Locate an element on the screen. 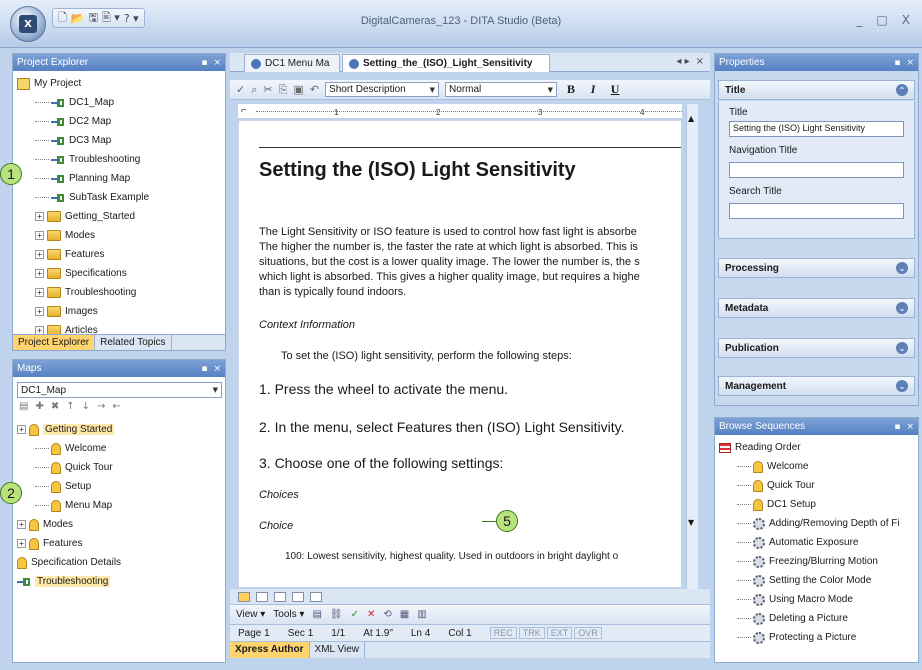 The image size is (922, 670). italic-button: I is located at coordinates (593, 89).